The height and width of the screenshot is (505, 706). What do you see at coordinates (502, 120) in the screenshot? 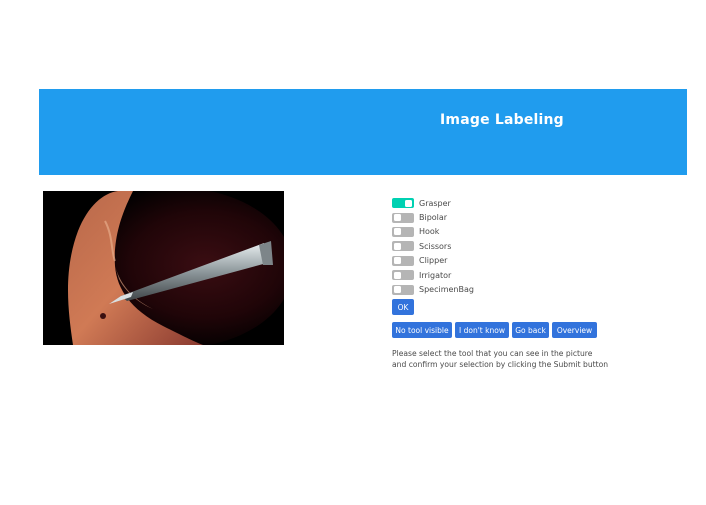
I see `page-title: Image Labeling` at bounding box center [502, 120].